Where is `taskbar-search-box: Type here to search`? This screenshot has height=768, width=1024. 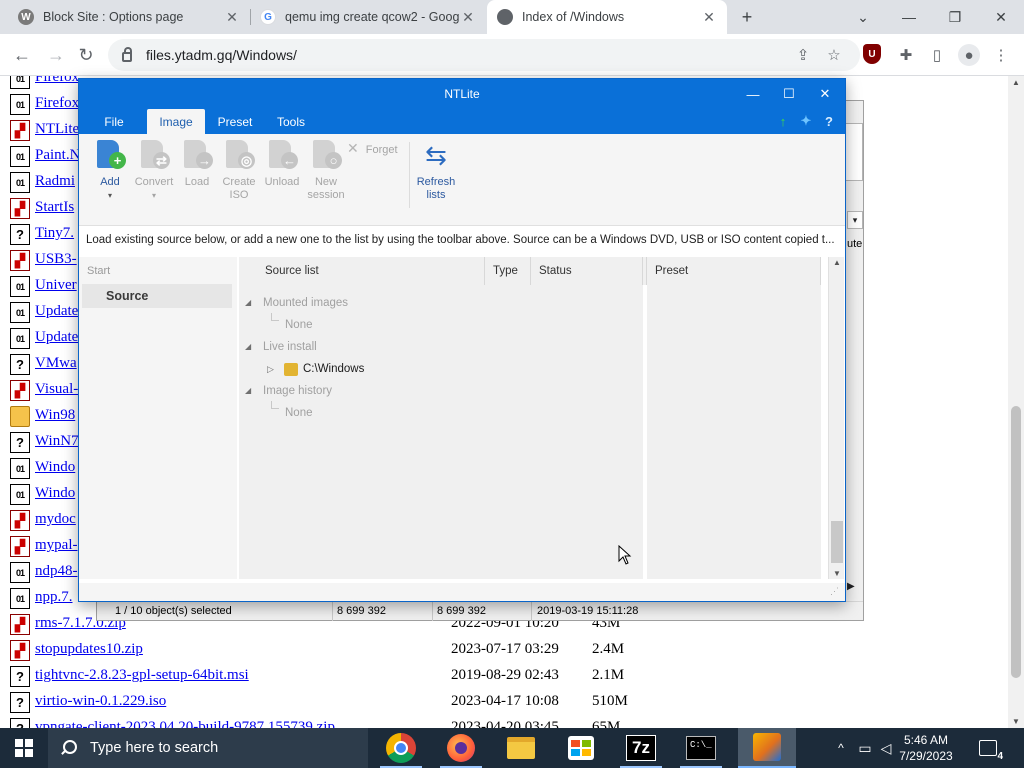 taskbar-search-box: Type here to search is located at coordinates (208, 748).